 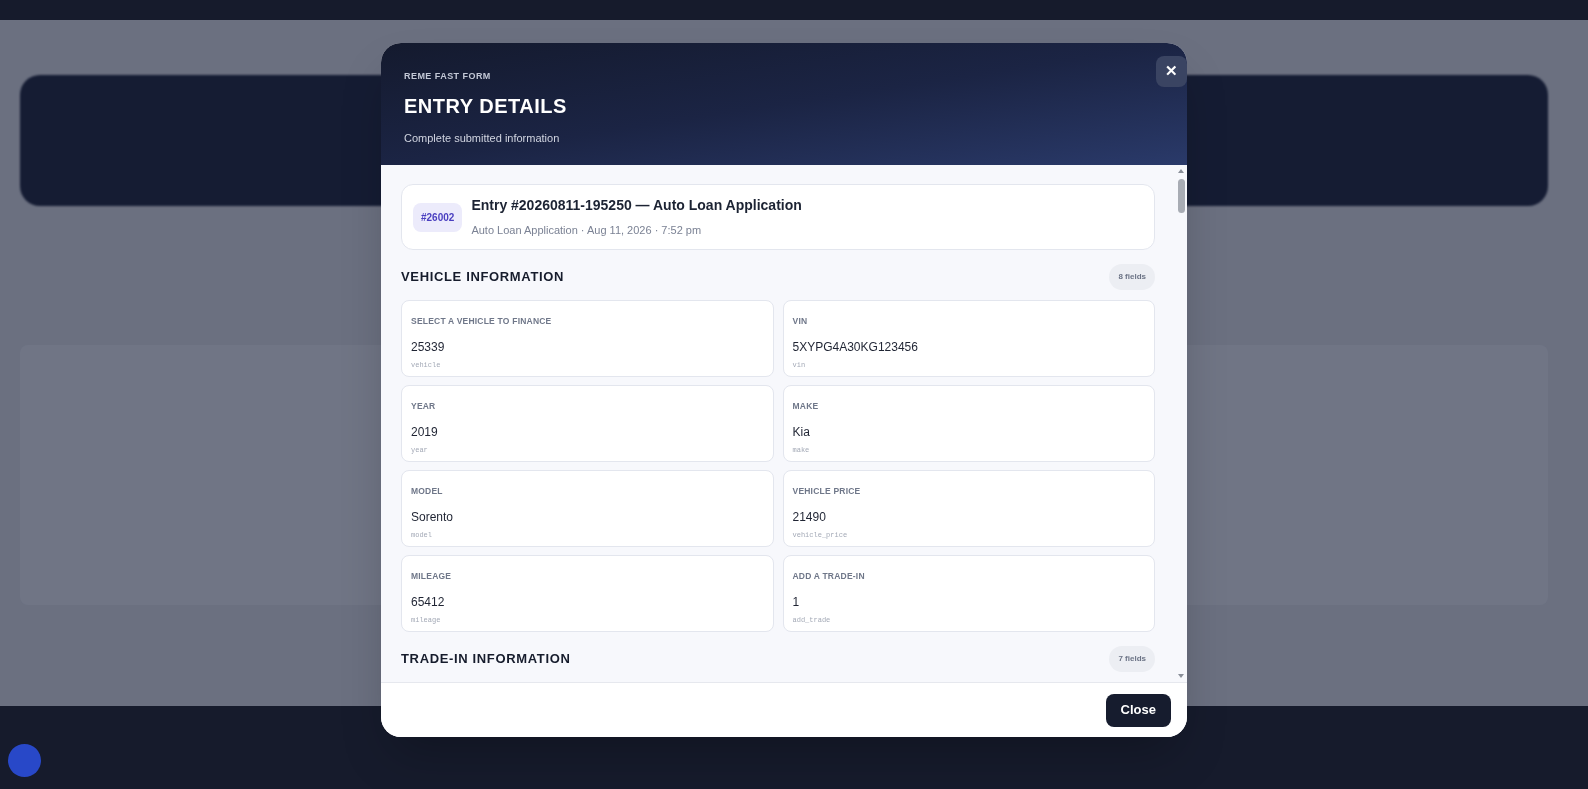 What do you see at coordinates (428, 347) in the screenshot?
I see `field-value: 25339` at bounding box center [428, 347].